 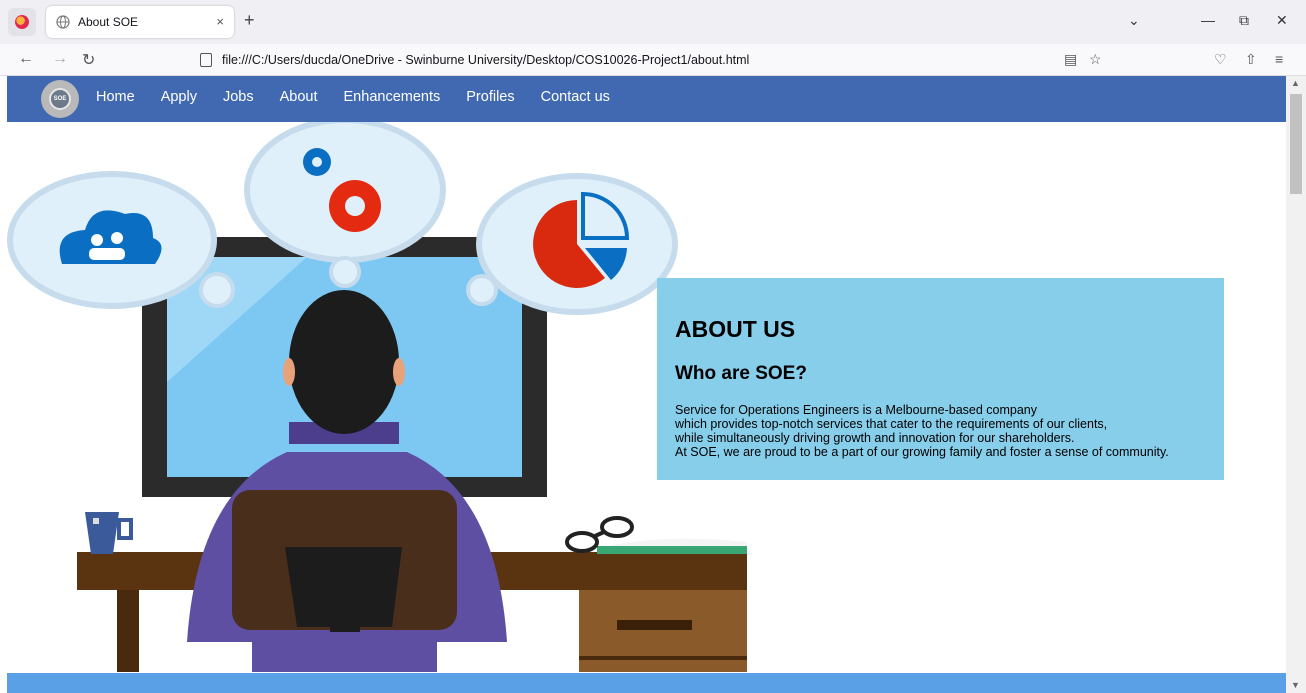 What do you see at coordinates (741, 373) in the screenshot?
I see `about-subheading: Who are SOE?` at bounding box center [741, 373].